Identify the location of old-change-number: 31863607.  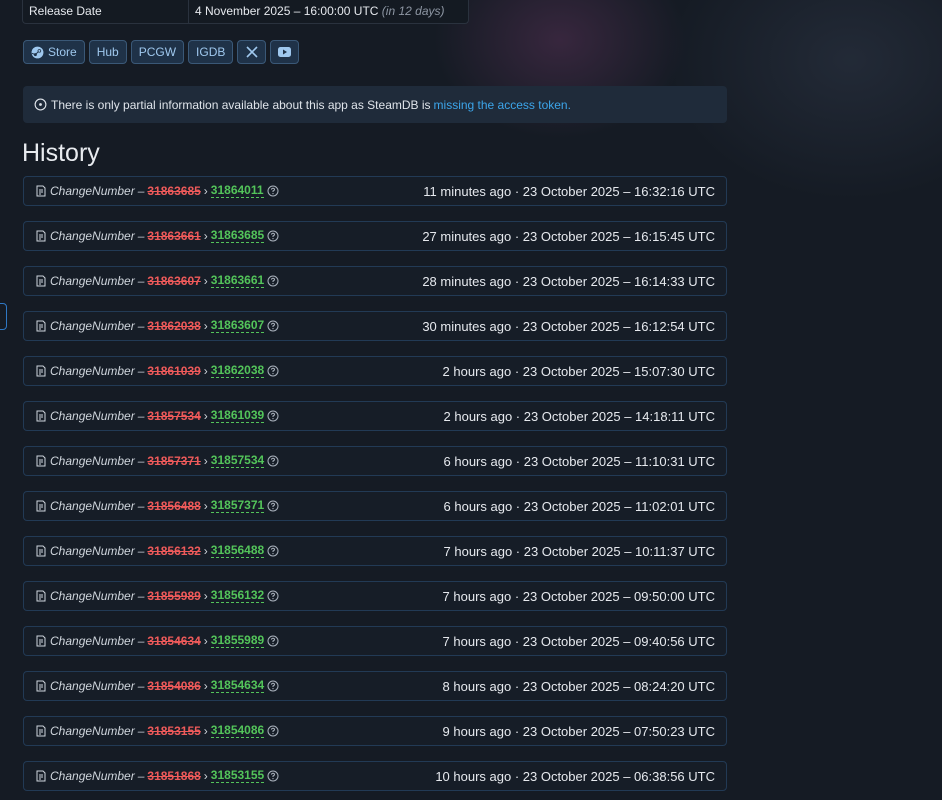
(174, 281).